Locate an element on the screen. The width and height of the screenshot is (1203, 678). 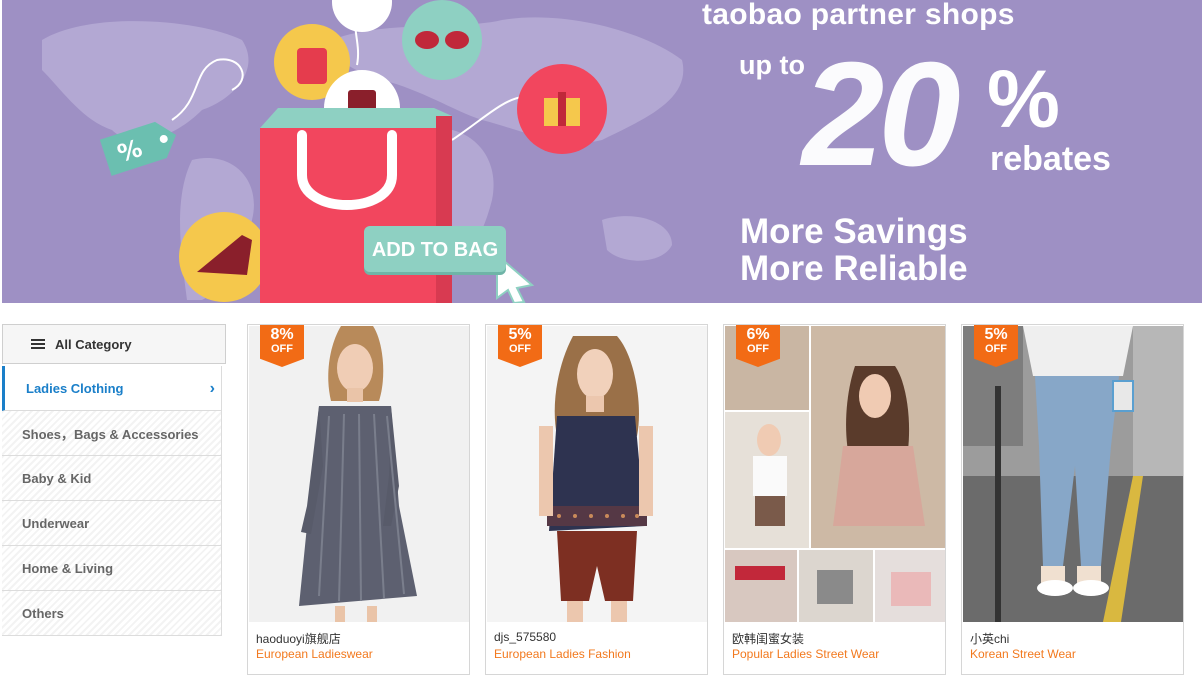
product-description: European Ladies Fashion is located at coordinates (562, 654).